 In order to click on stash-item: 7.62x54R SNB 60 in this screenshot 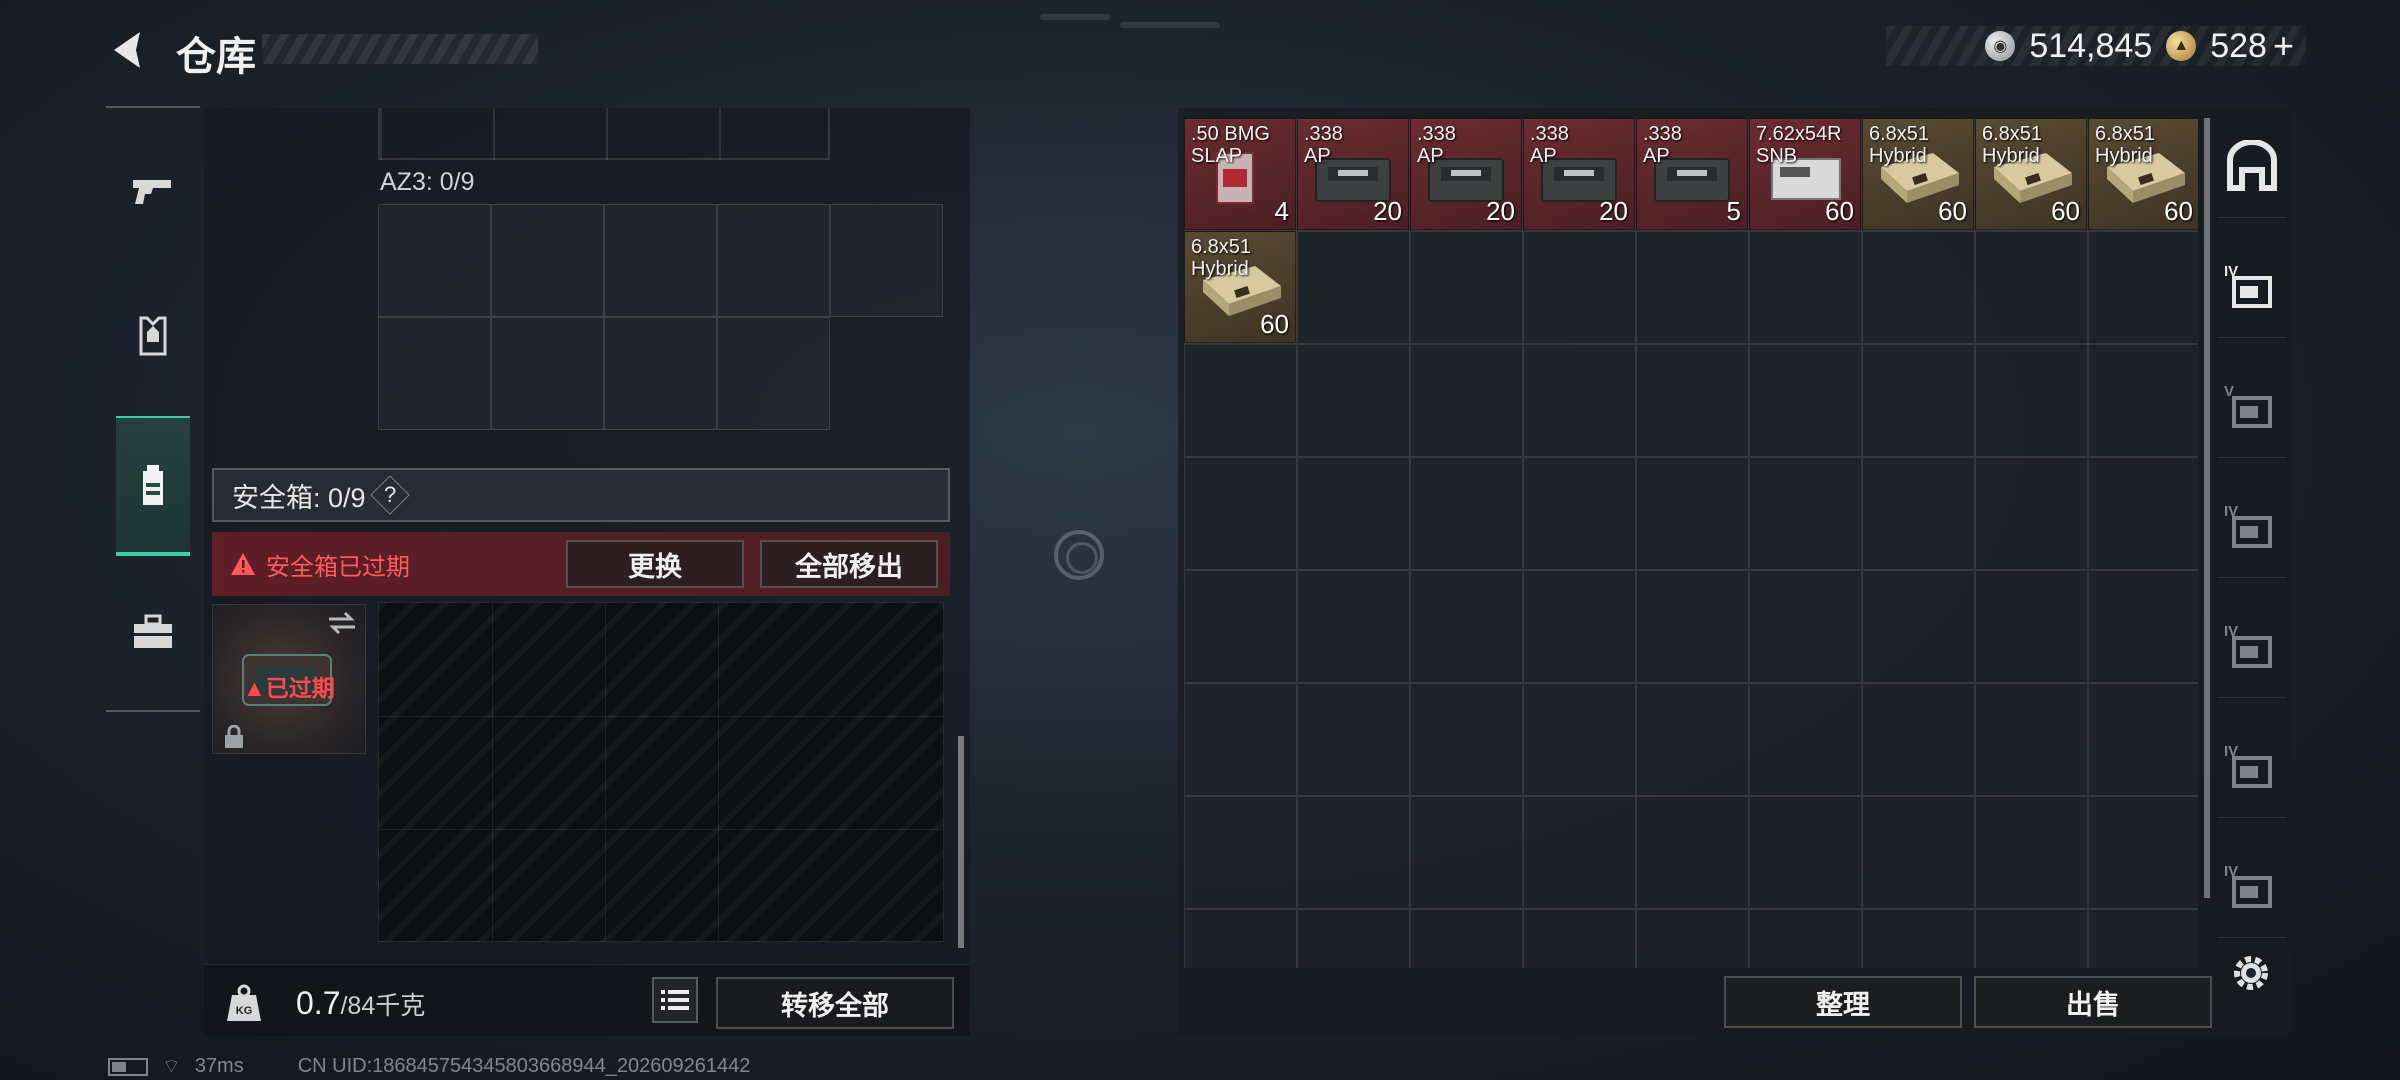, I will do `click(1805, 174)`.